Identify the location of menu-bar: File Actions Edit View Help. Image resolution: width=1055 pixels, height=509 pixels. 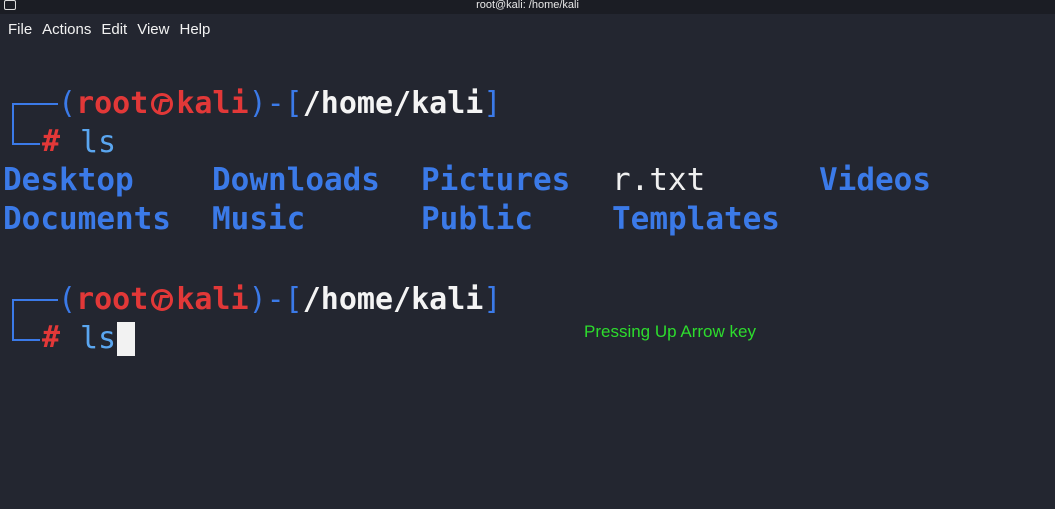
(527, 29).